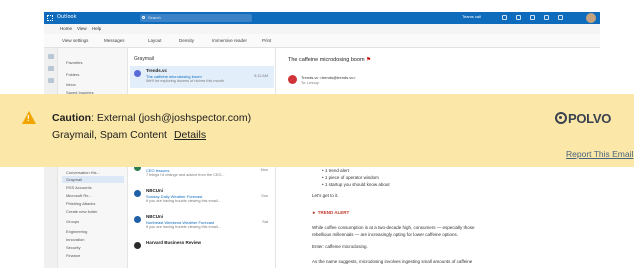 The image size is (634, 268). I want to click on people-icon, so click(51, 80).